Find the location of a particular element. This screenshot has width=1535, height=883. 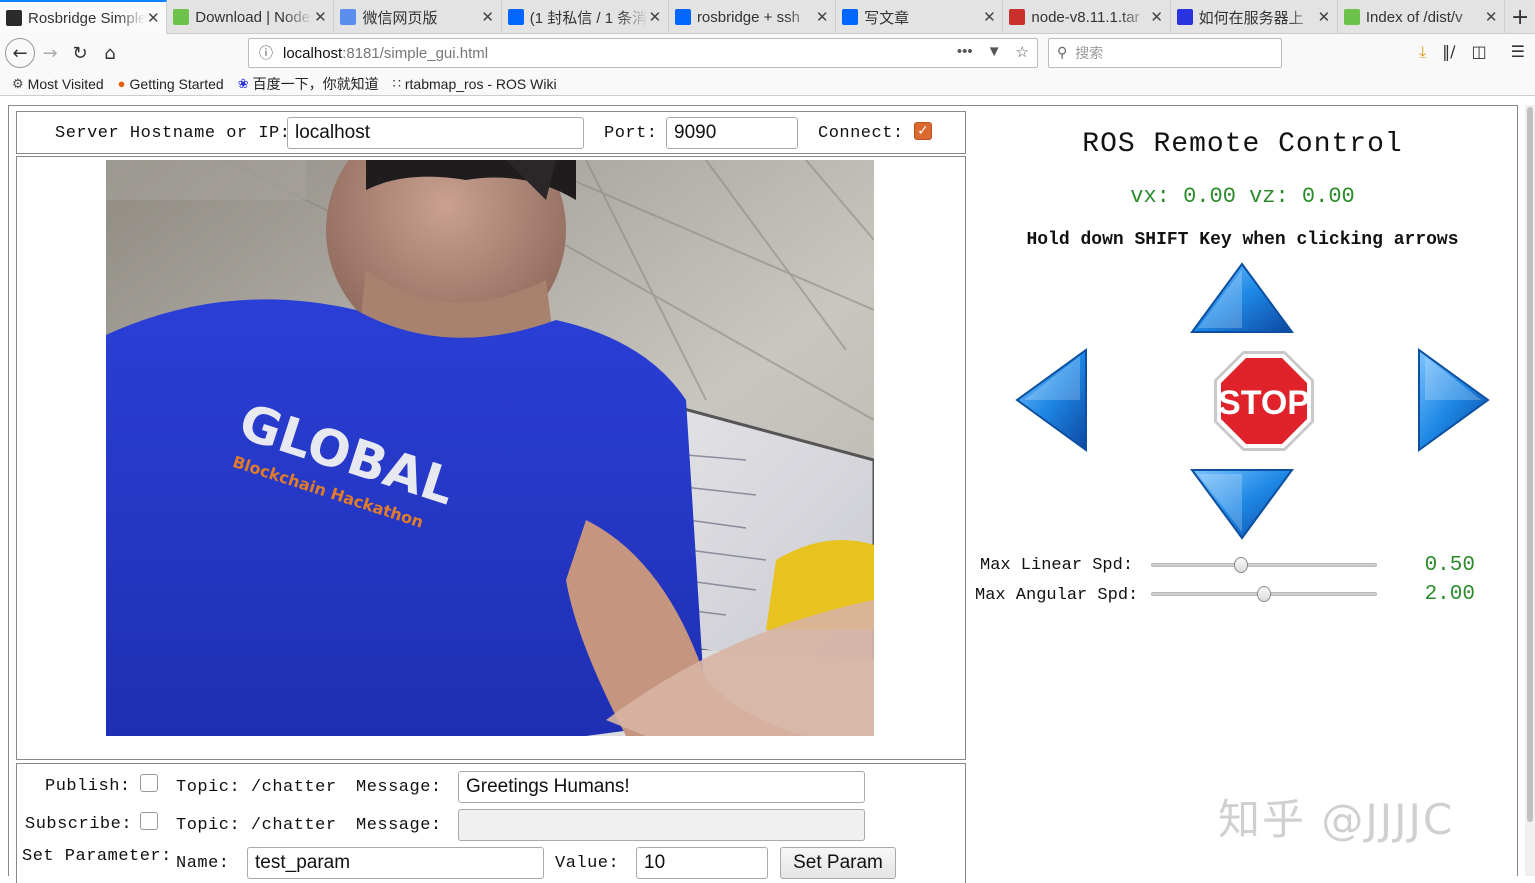

hostname-label: Server Hostname or IP: is located at coordinates (173, 133).